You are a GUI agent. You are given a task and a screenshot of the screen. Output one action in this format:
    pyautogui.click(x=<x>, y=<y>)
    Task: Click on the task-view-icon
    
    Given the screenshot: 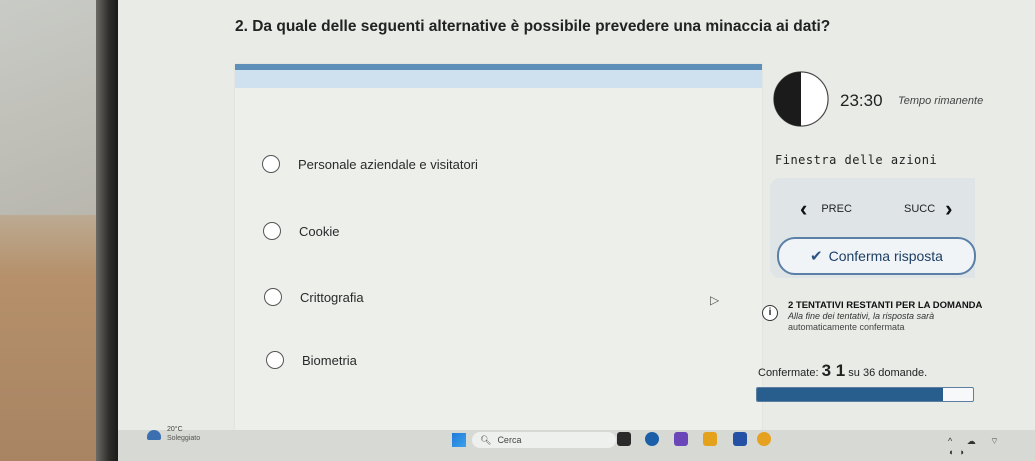 What is the action you would take?
    pyautogui.click(x=624, y=439)
    